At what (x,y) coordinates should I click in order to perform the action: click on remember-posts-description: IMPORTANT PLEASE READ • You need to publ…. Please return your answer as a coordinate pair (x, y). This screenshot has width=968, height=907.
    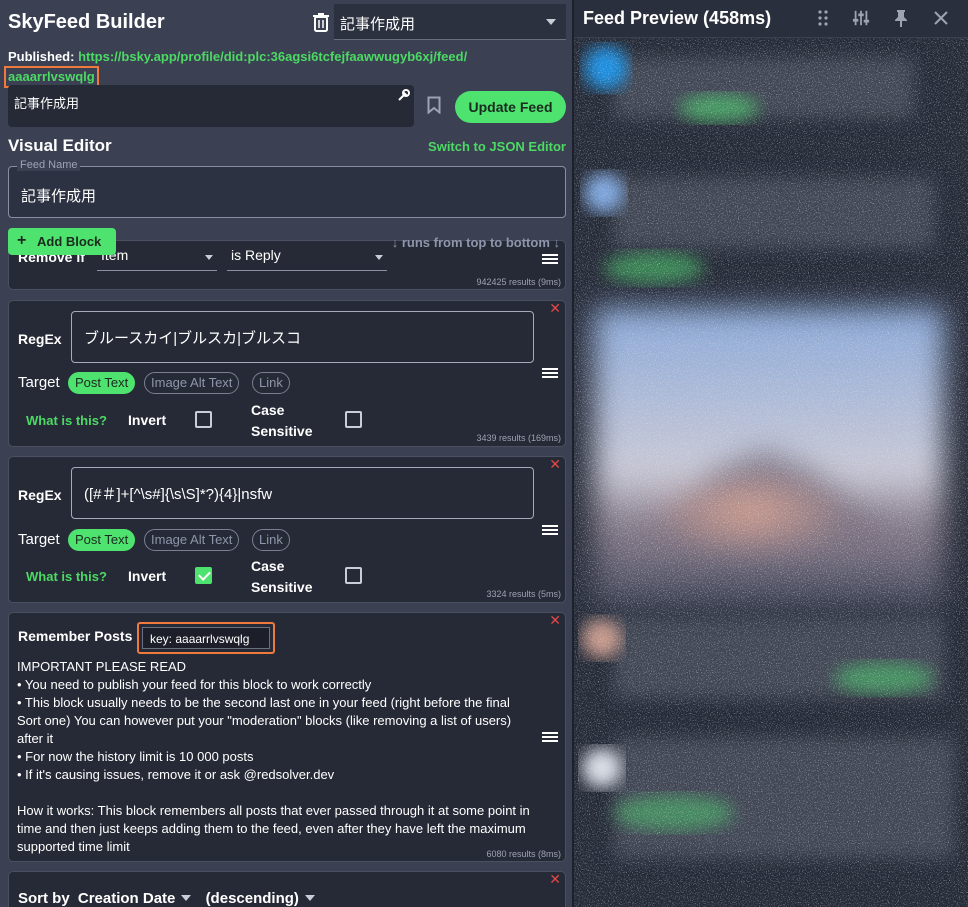
    Looking at the image, I should click on (277, 757).